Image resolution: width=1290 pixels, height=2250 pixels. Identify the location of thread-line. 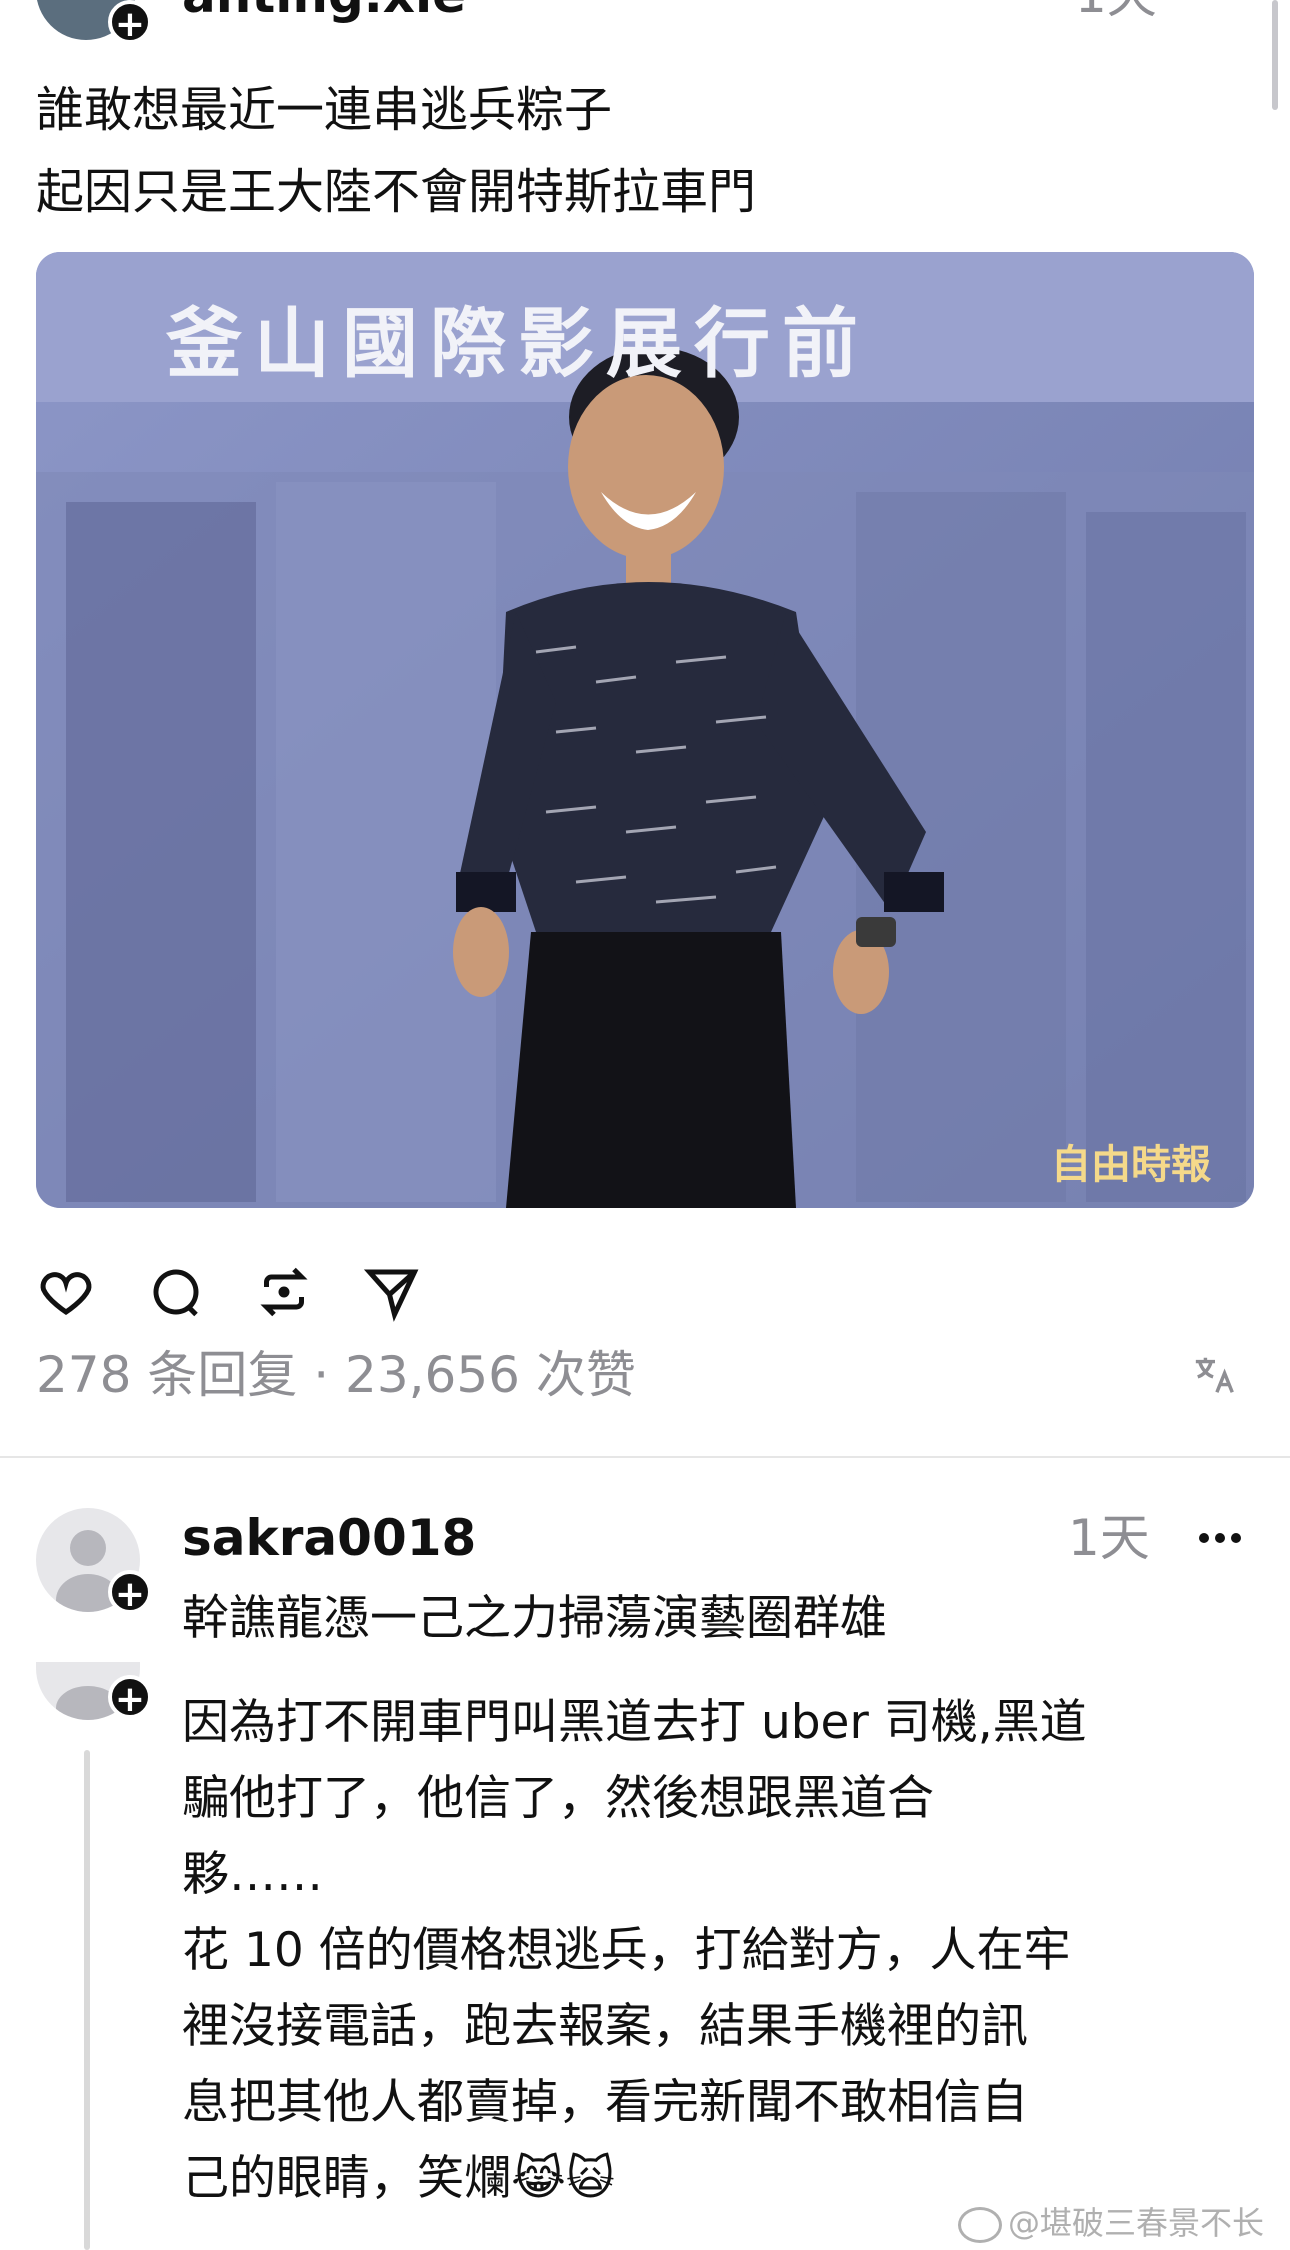
(87, 2000).